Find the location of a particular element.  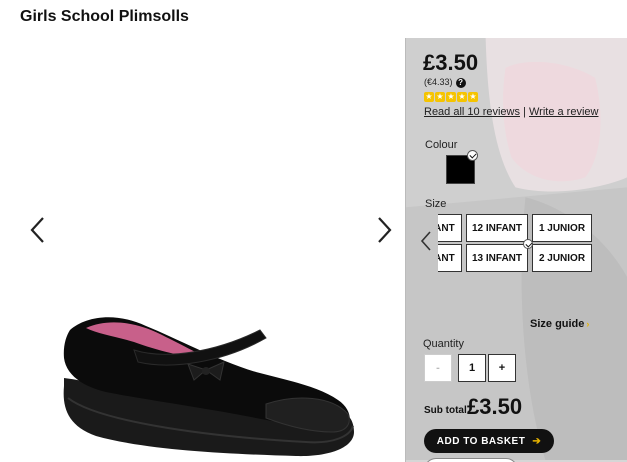

size-guide-link: Size guide › is located at coordinates (559, 324).